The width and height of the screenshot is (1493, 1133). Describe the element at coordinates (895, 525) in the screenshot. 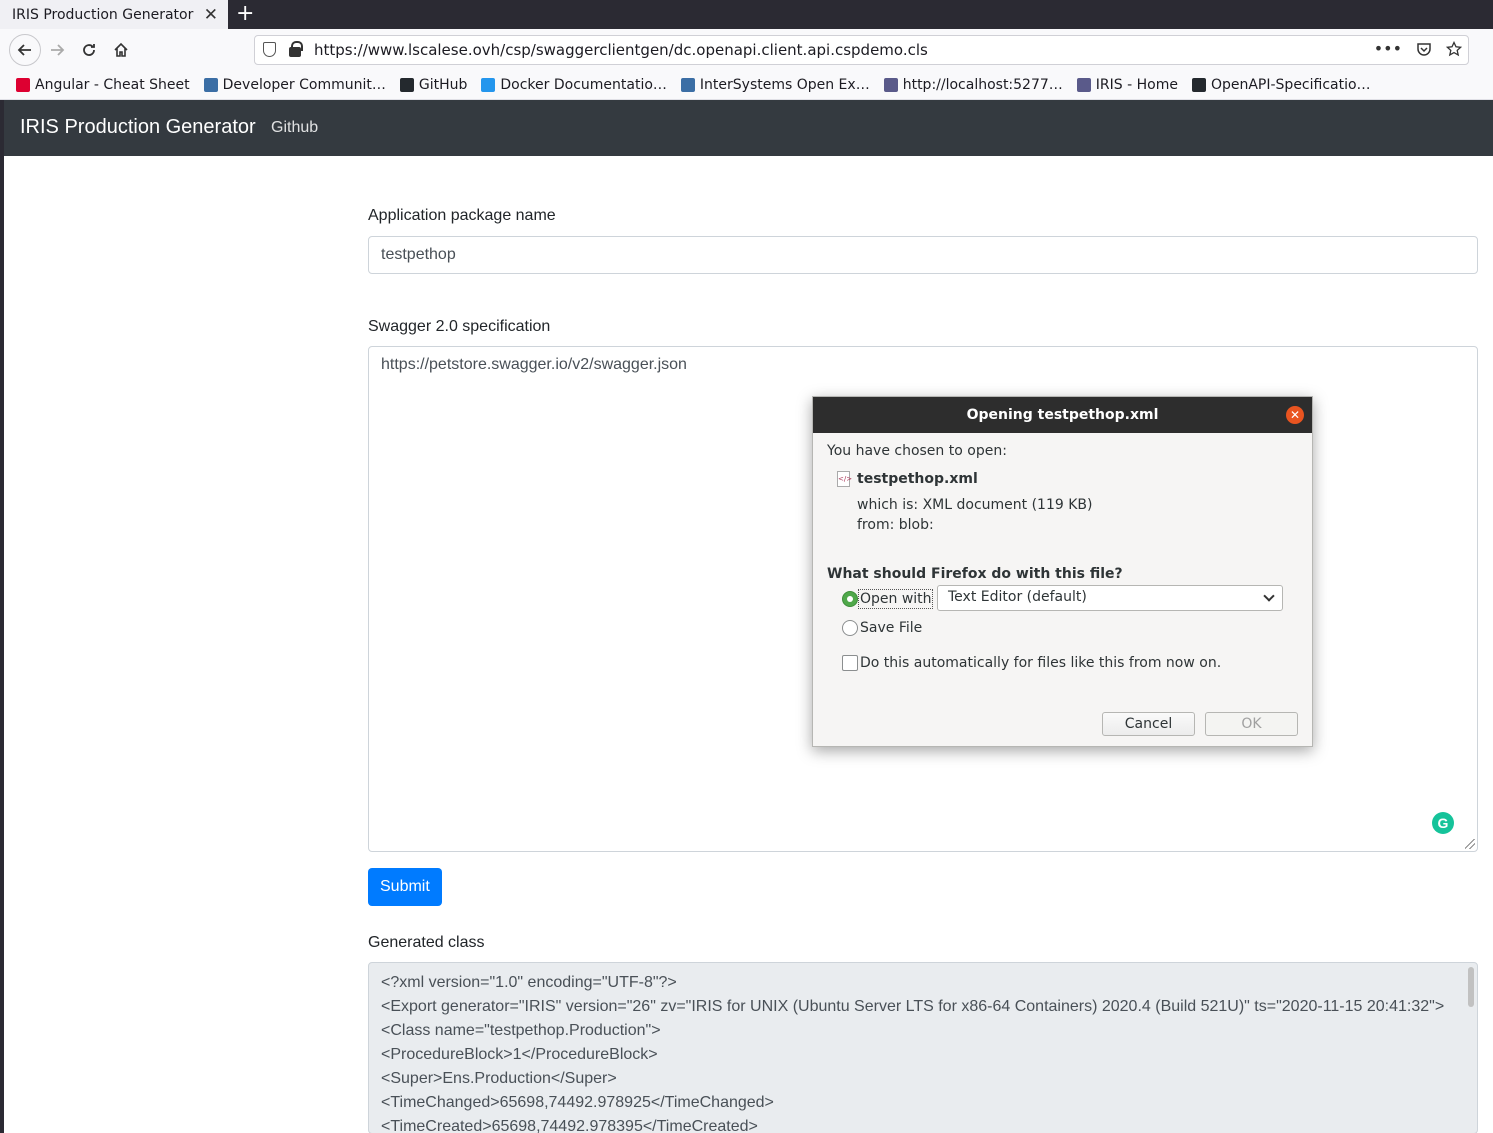

I see `file-source: from: blob:` at that location.